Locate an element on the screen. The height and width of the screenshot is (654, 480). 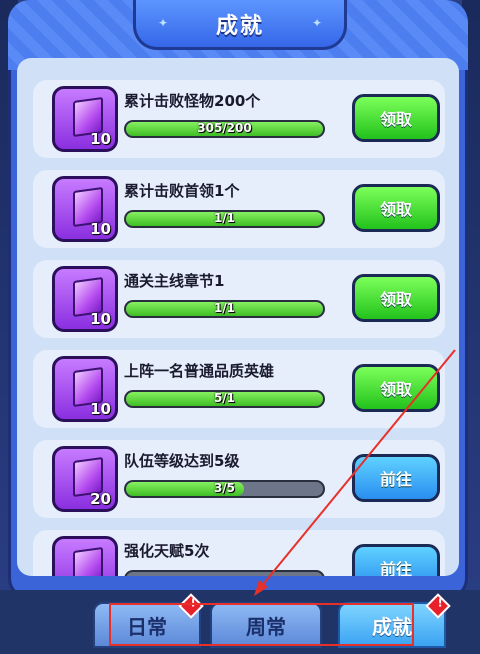
tab-label: 成就 is located at coordinates (392, 626).